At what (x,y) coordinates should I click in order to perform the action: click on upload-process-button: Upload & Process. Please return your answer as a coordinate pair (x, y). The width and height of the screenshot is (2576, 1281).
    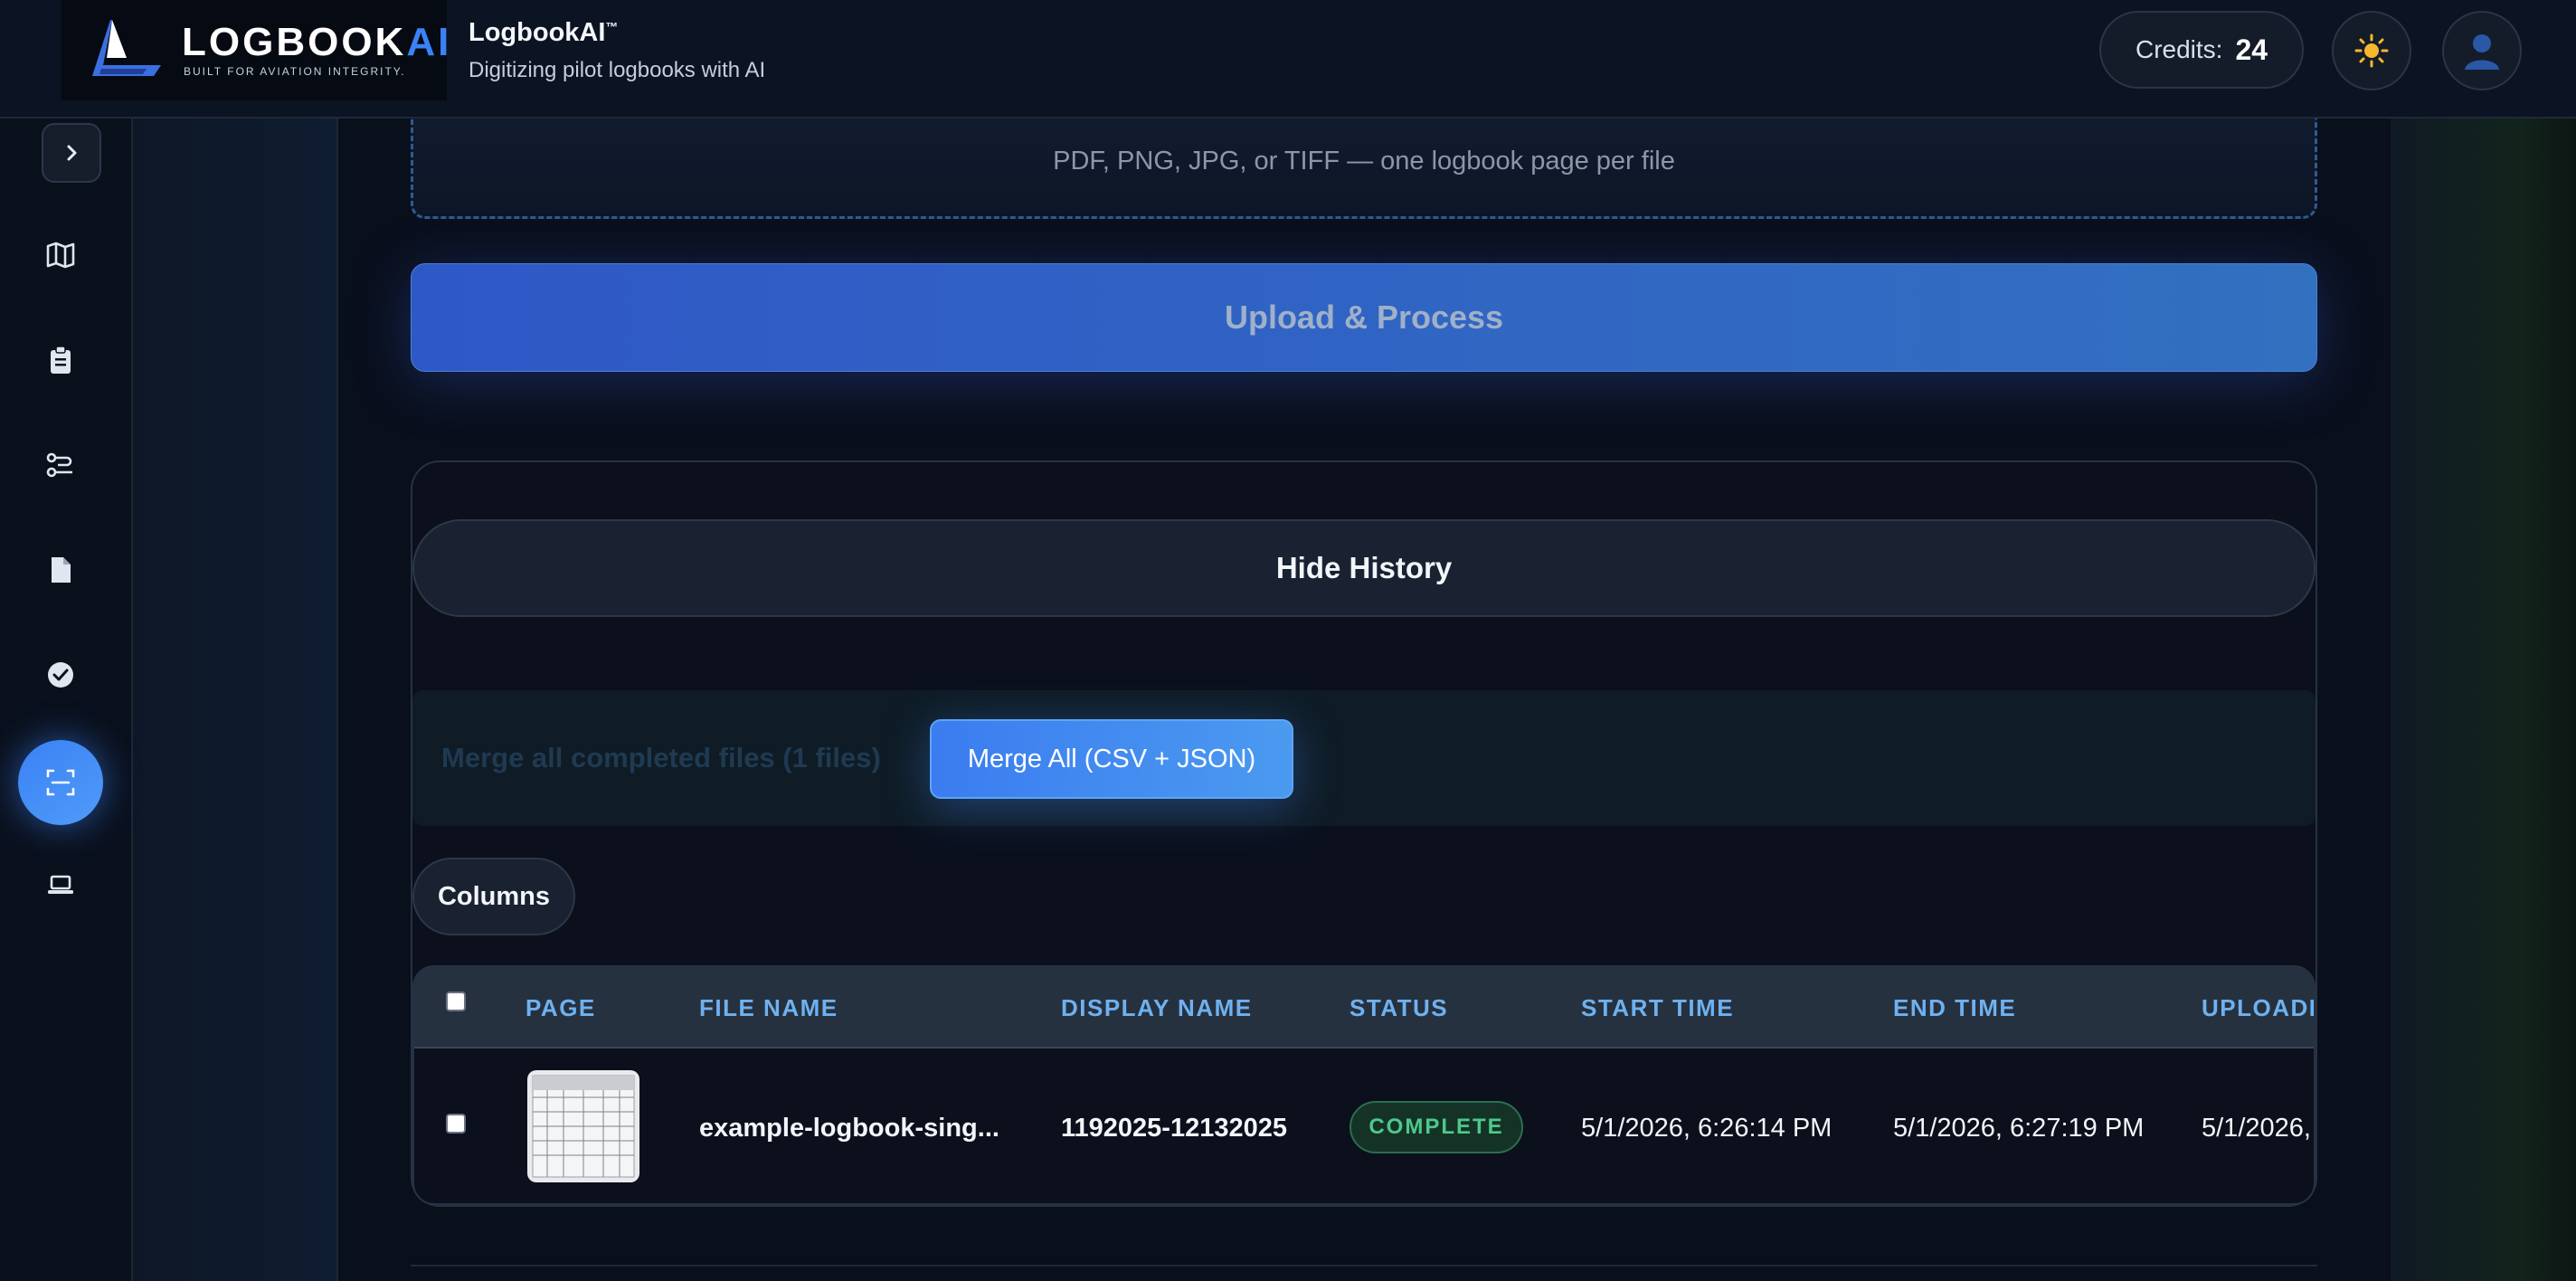
    Looking at the image, I should click on (1364, 317).